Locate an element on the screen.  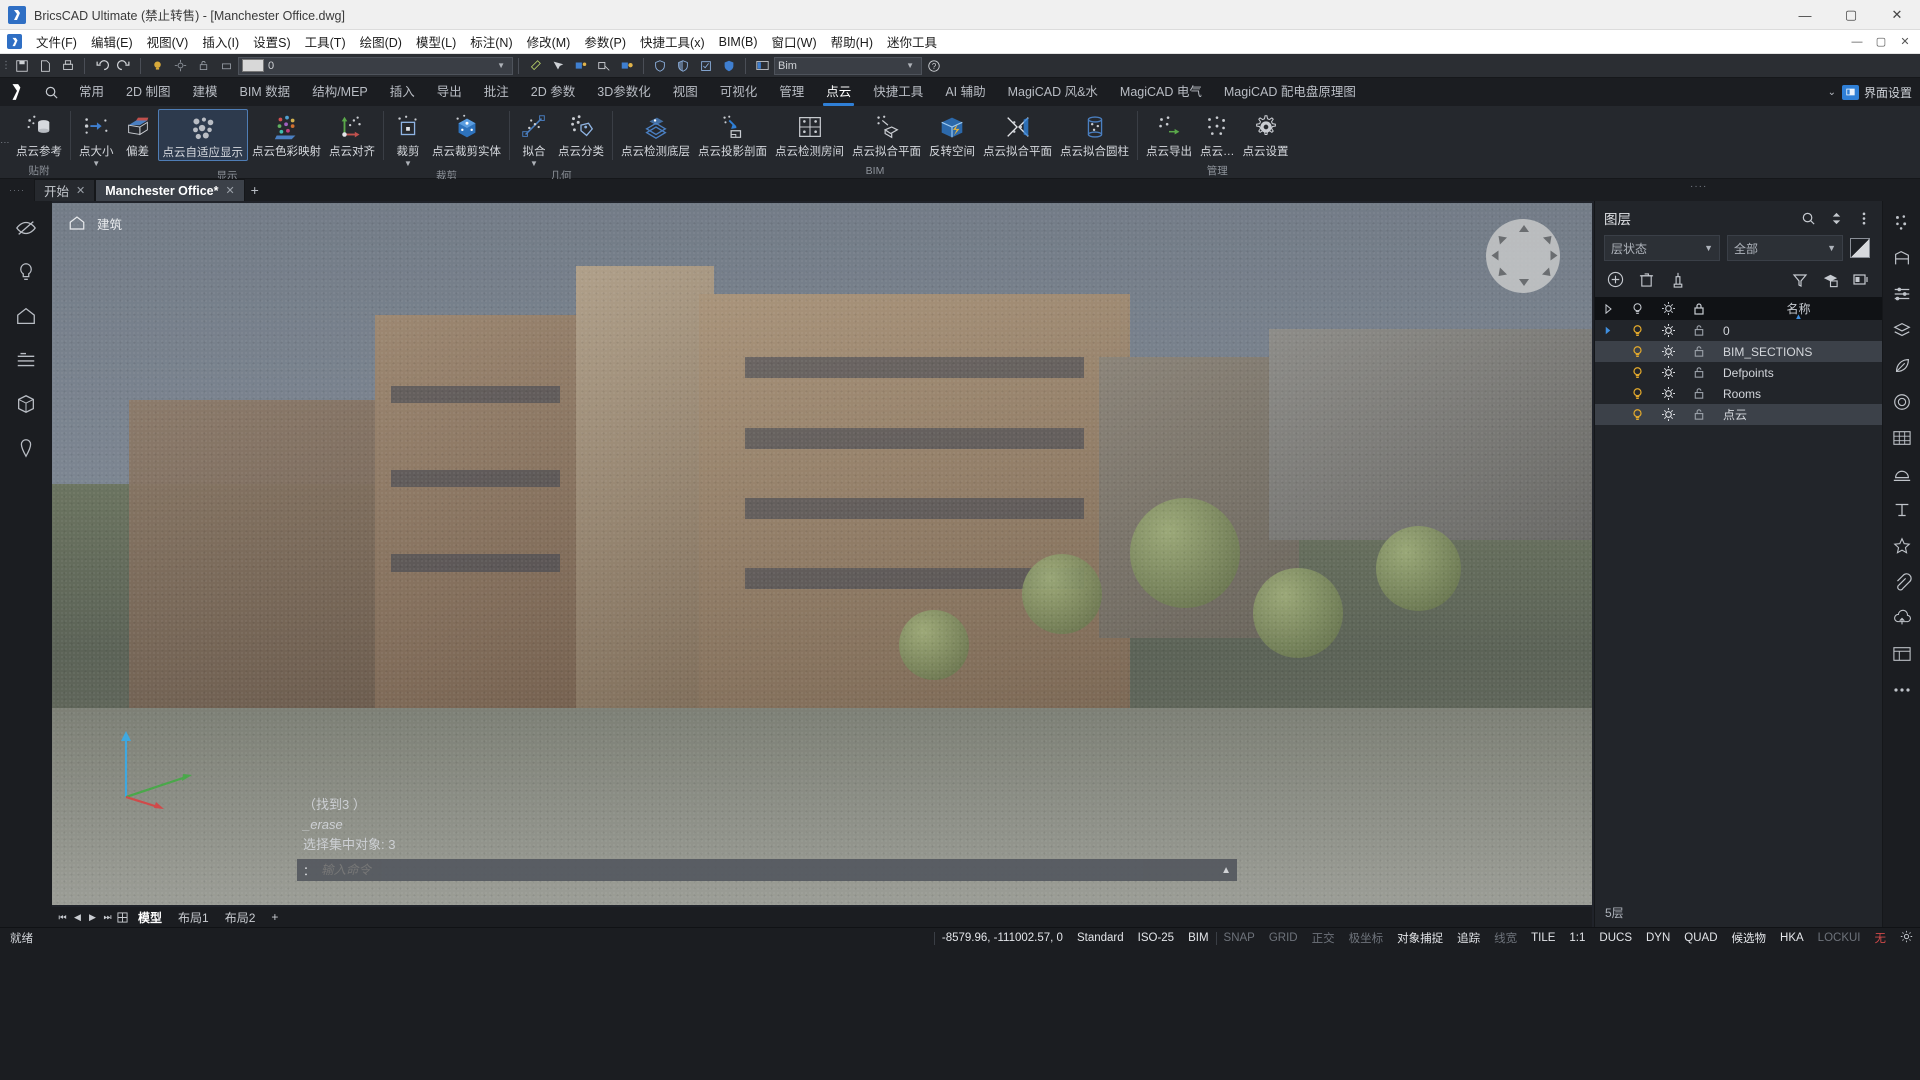
shield-icon is located at coordinates (660, 66).